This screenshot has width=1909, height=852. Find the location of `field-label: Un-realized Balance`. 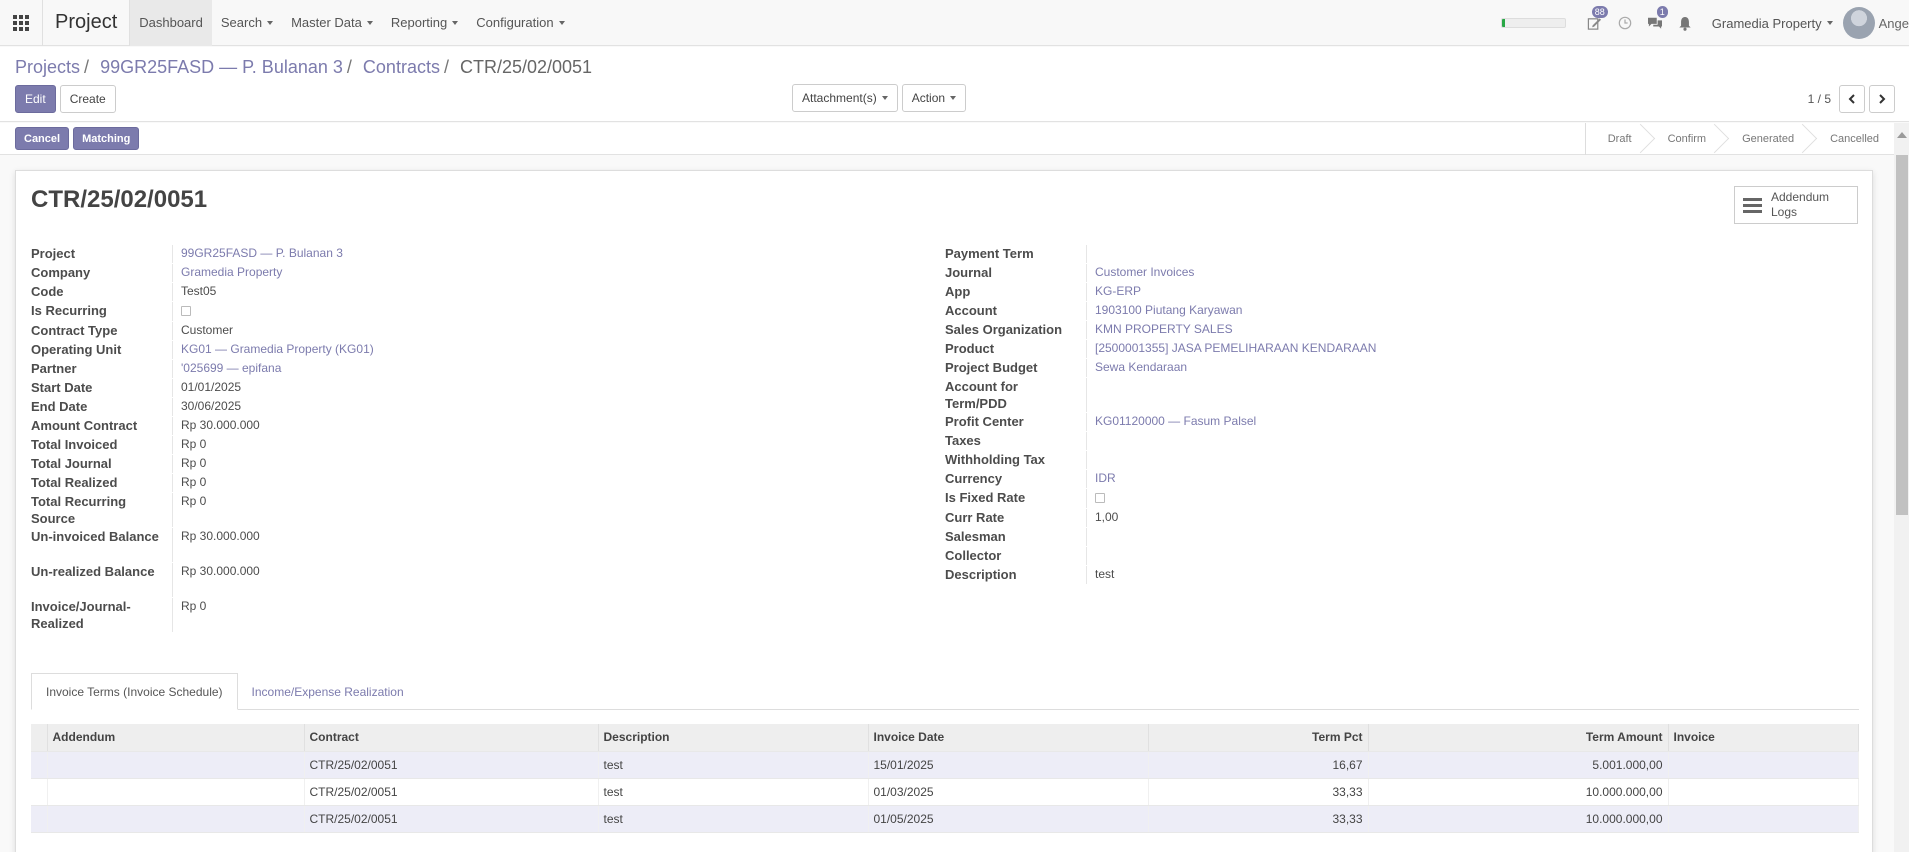

field-label: Un-realized Balance is located at coordinates (102, 580).